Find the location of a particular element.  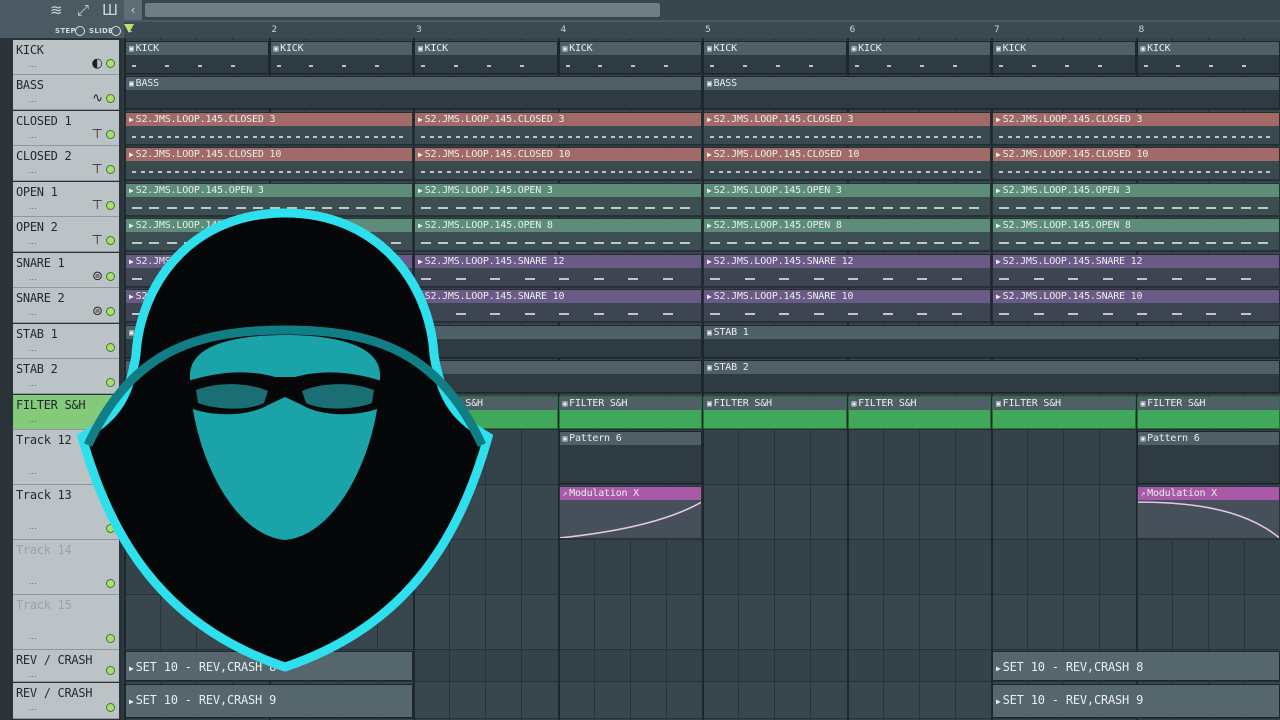

playhead-marker is located at coordinates (129, 28).